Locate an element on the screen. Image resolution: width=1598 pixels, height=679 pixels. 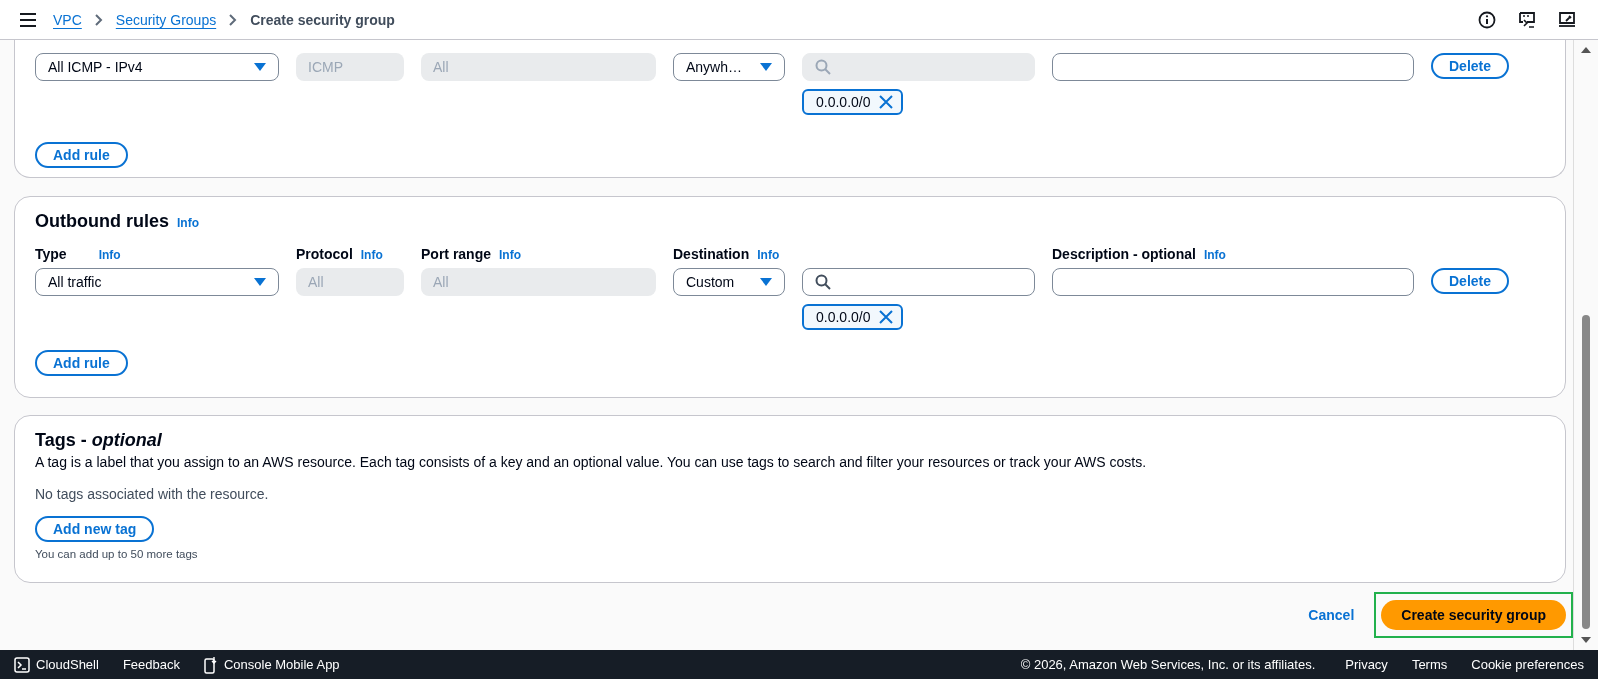
section-title: Outbound rules is located at coordinates (102, 221).